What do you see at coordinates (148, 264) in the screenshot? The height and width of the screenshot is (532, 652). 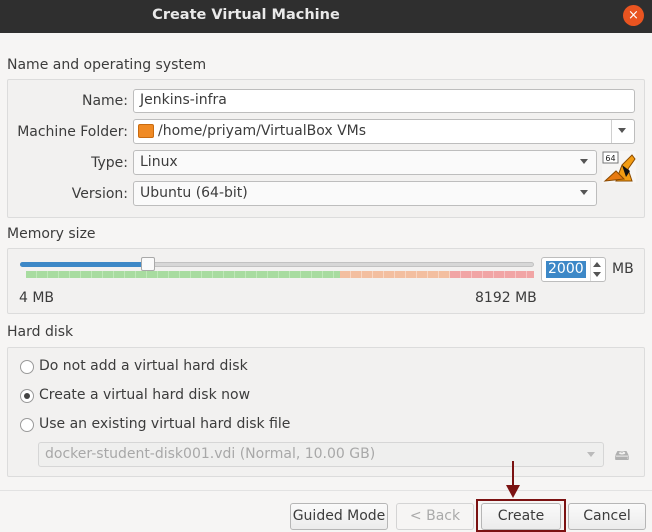 I see `memory-slider-handle` at bounding box center [148, 264].